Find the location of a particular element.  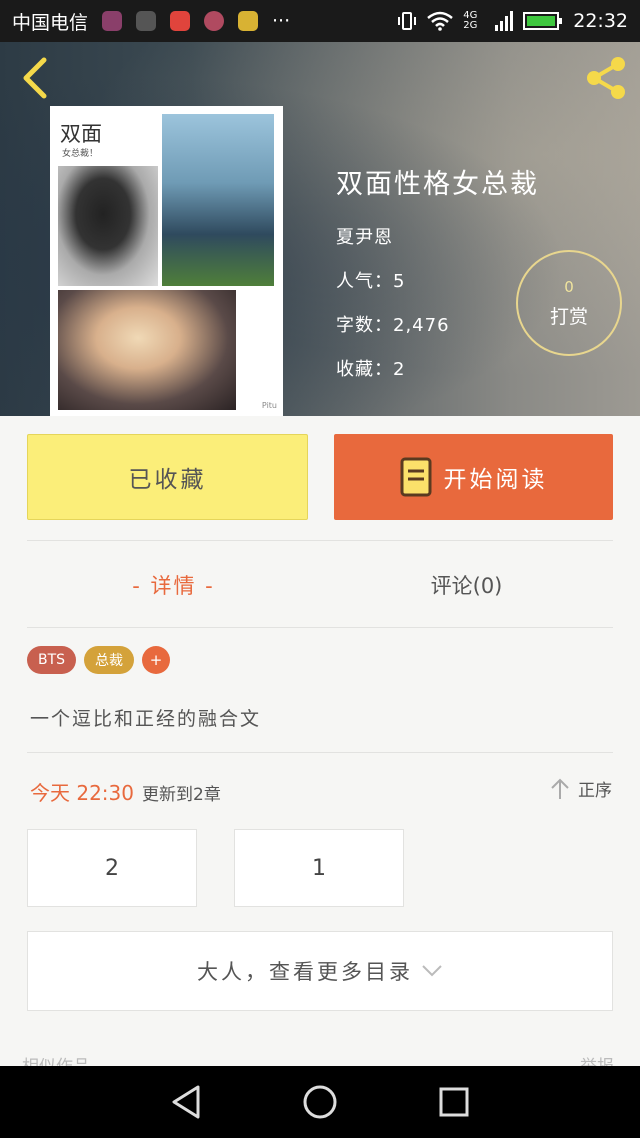

start-reading-button: 开始阅读 is located at coordinates (473, 477).